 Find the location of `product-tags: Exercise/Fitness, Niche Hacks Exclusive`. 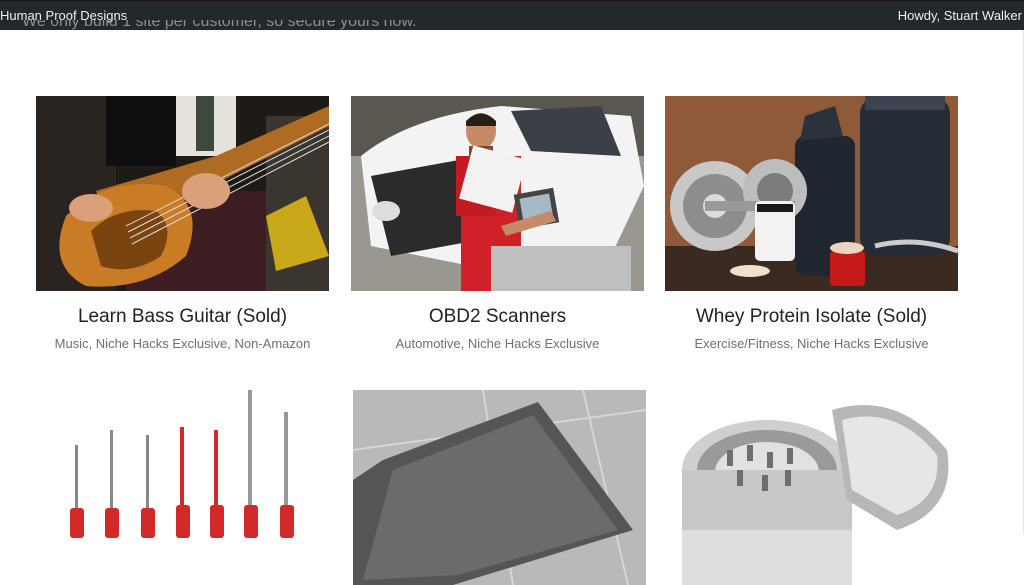

product-tags: Exercise/Fitness, Niche Hacks Exclusive is located at coordinates (811, 343).